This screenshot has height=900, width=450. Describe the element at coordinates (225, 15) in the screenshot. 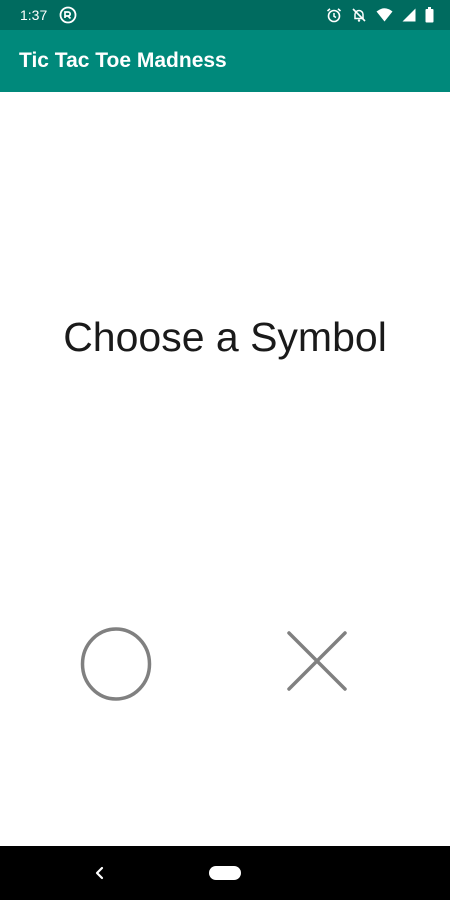

I see `status-bar: 1:37` at that location.